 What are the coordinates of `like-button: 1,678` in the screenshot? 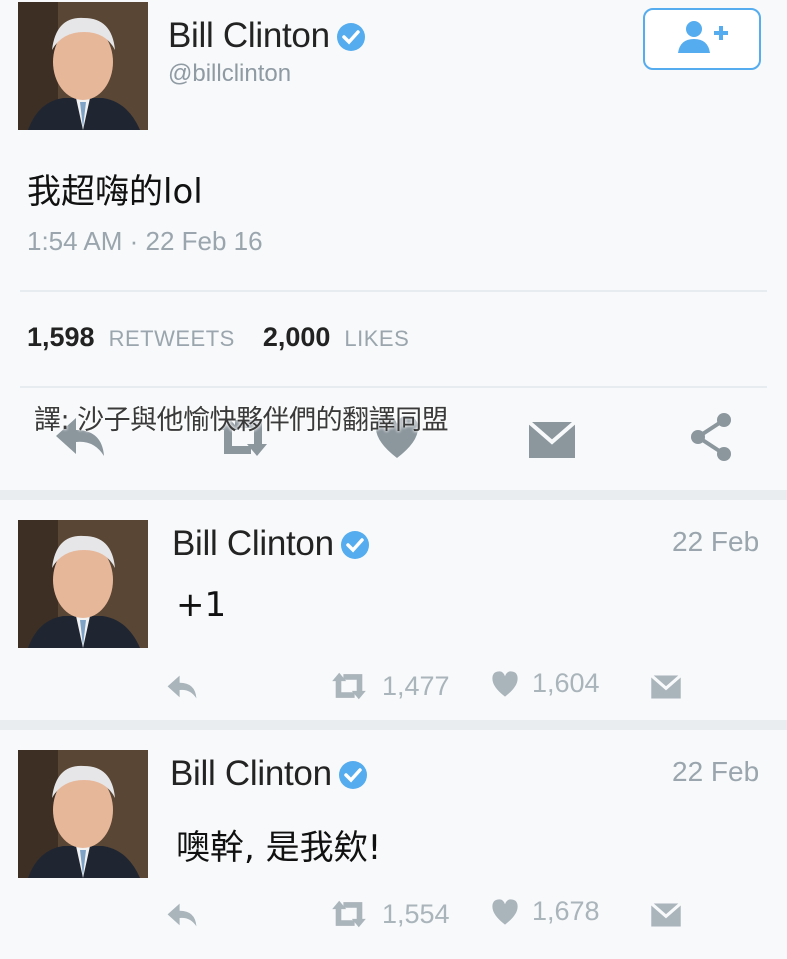 It's located at (545, 911).